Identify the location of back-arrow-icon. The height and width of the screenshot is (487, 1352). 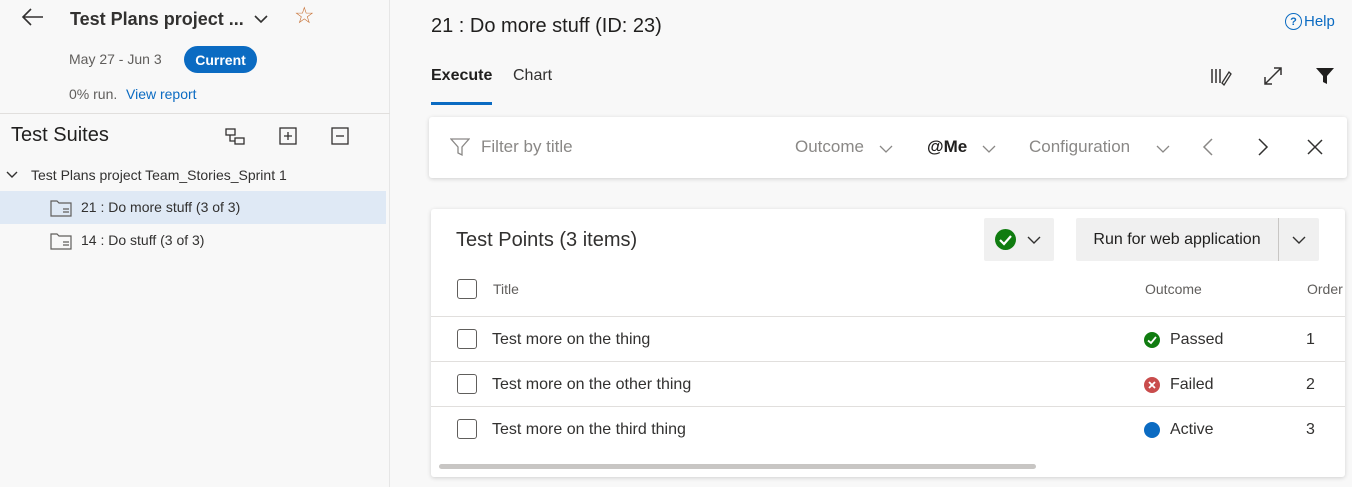
(33, 17).